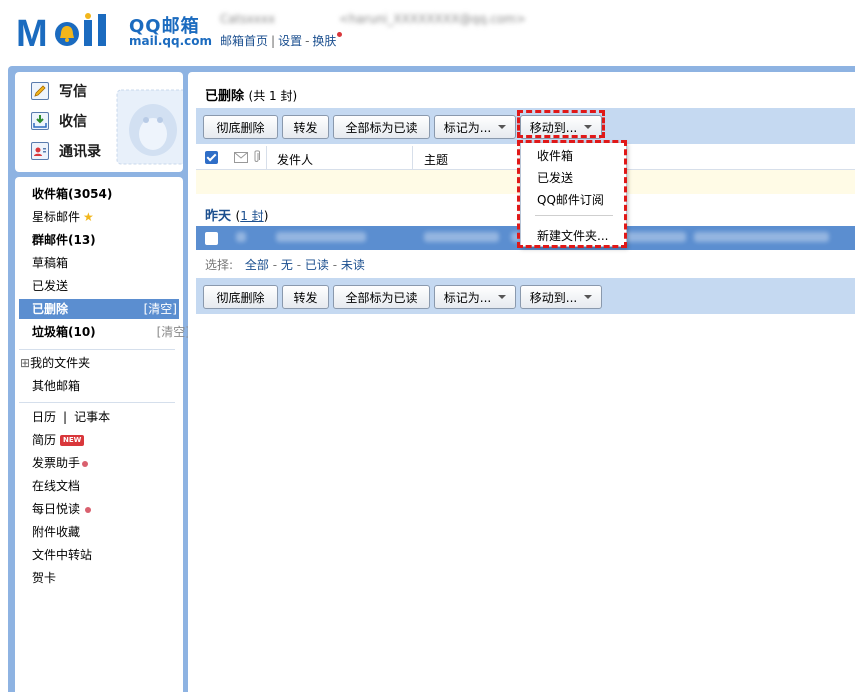 This screenshot has width=855, height=692. Describe the element at coordinates (257, 265) in the screenshot. I see `select-all-link: 全部` at that location.